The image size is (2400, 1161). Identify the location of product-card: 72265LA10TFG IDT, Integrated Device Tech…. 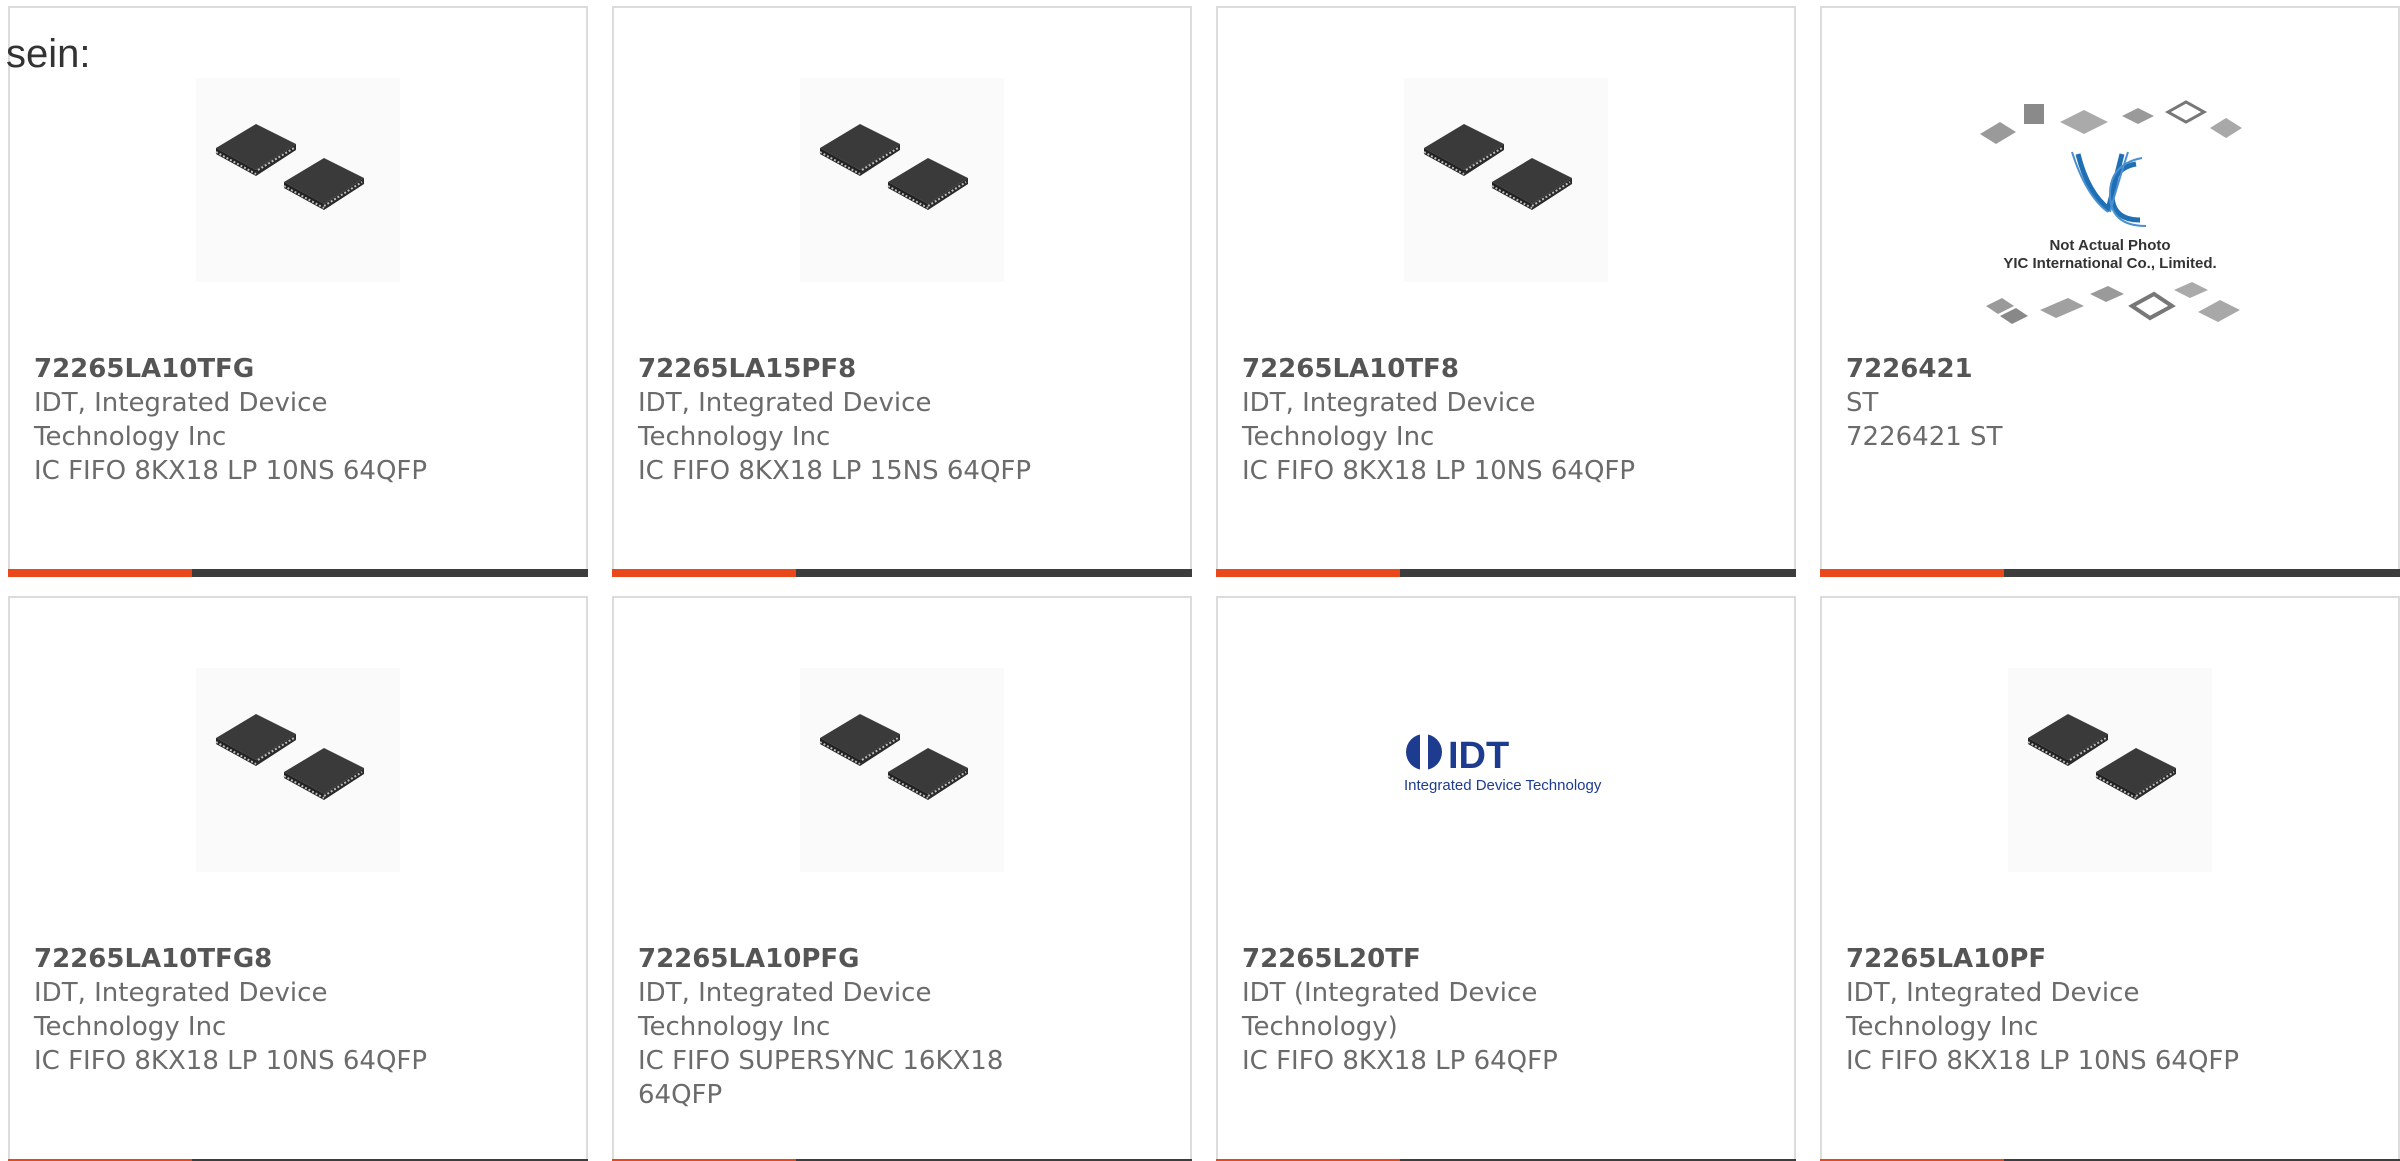
(298, 291).